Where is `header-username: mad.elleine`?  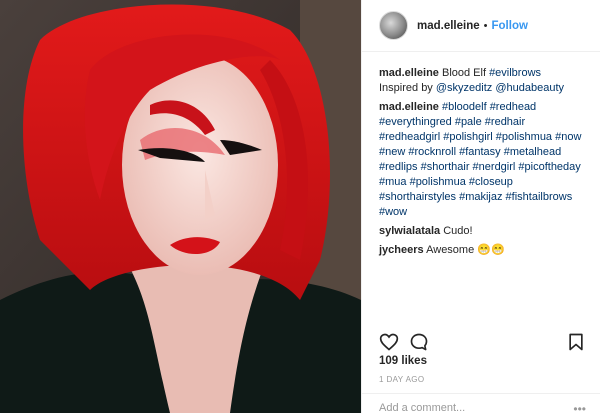 header-username: mad.elleine is located at coordinates (448, 26).